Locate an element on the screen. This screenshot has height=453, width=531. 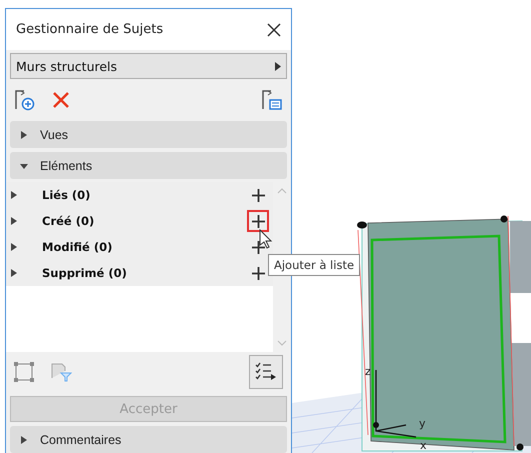
checklist-icon is located at coordinates (266, 372).